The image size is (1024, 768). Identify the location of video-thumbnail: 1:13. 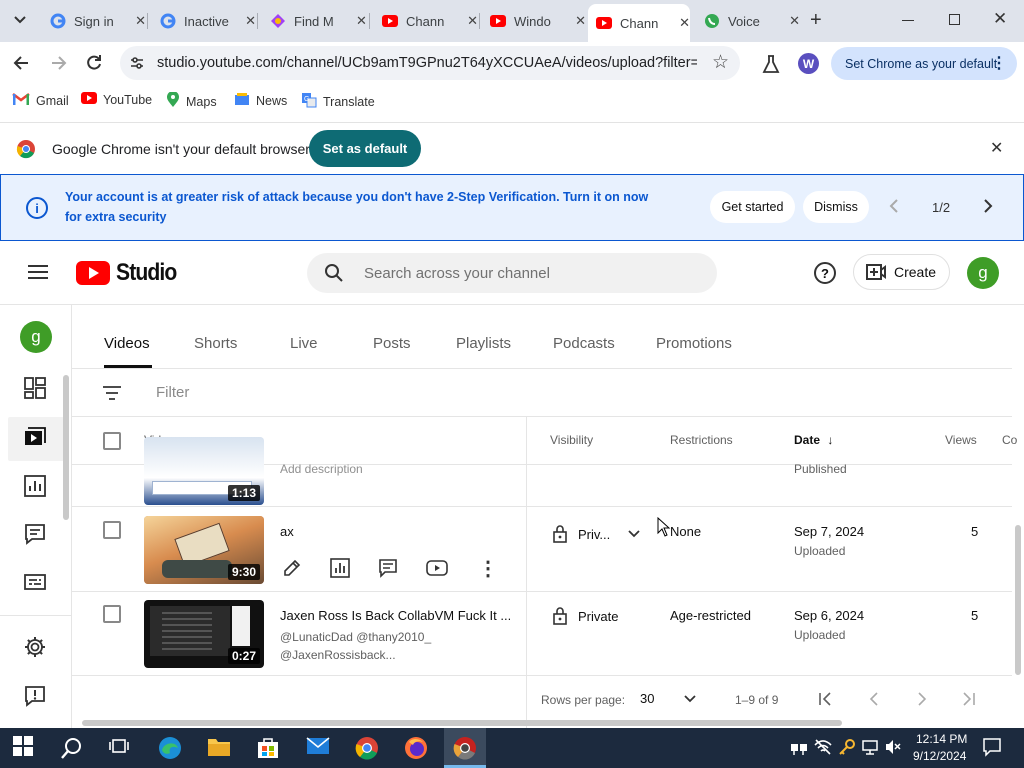
(204, 471).